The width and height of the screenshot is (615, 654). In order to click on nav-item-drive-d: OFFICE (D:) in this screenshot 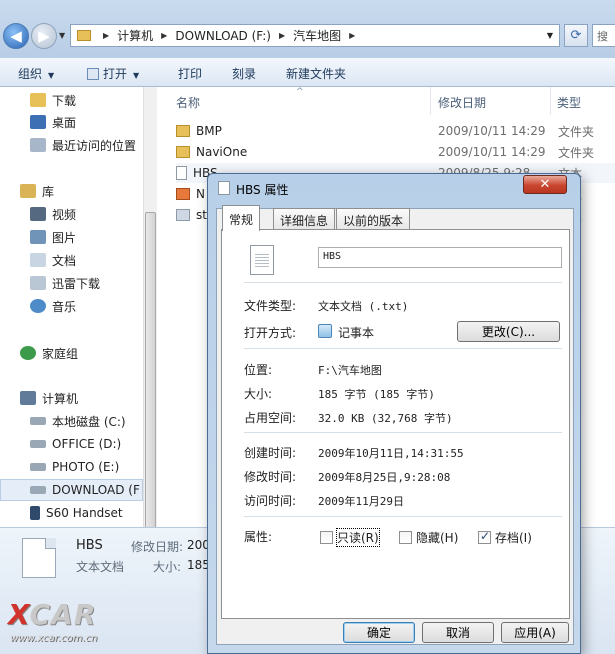, I will do `click(75, 444)`.